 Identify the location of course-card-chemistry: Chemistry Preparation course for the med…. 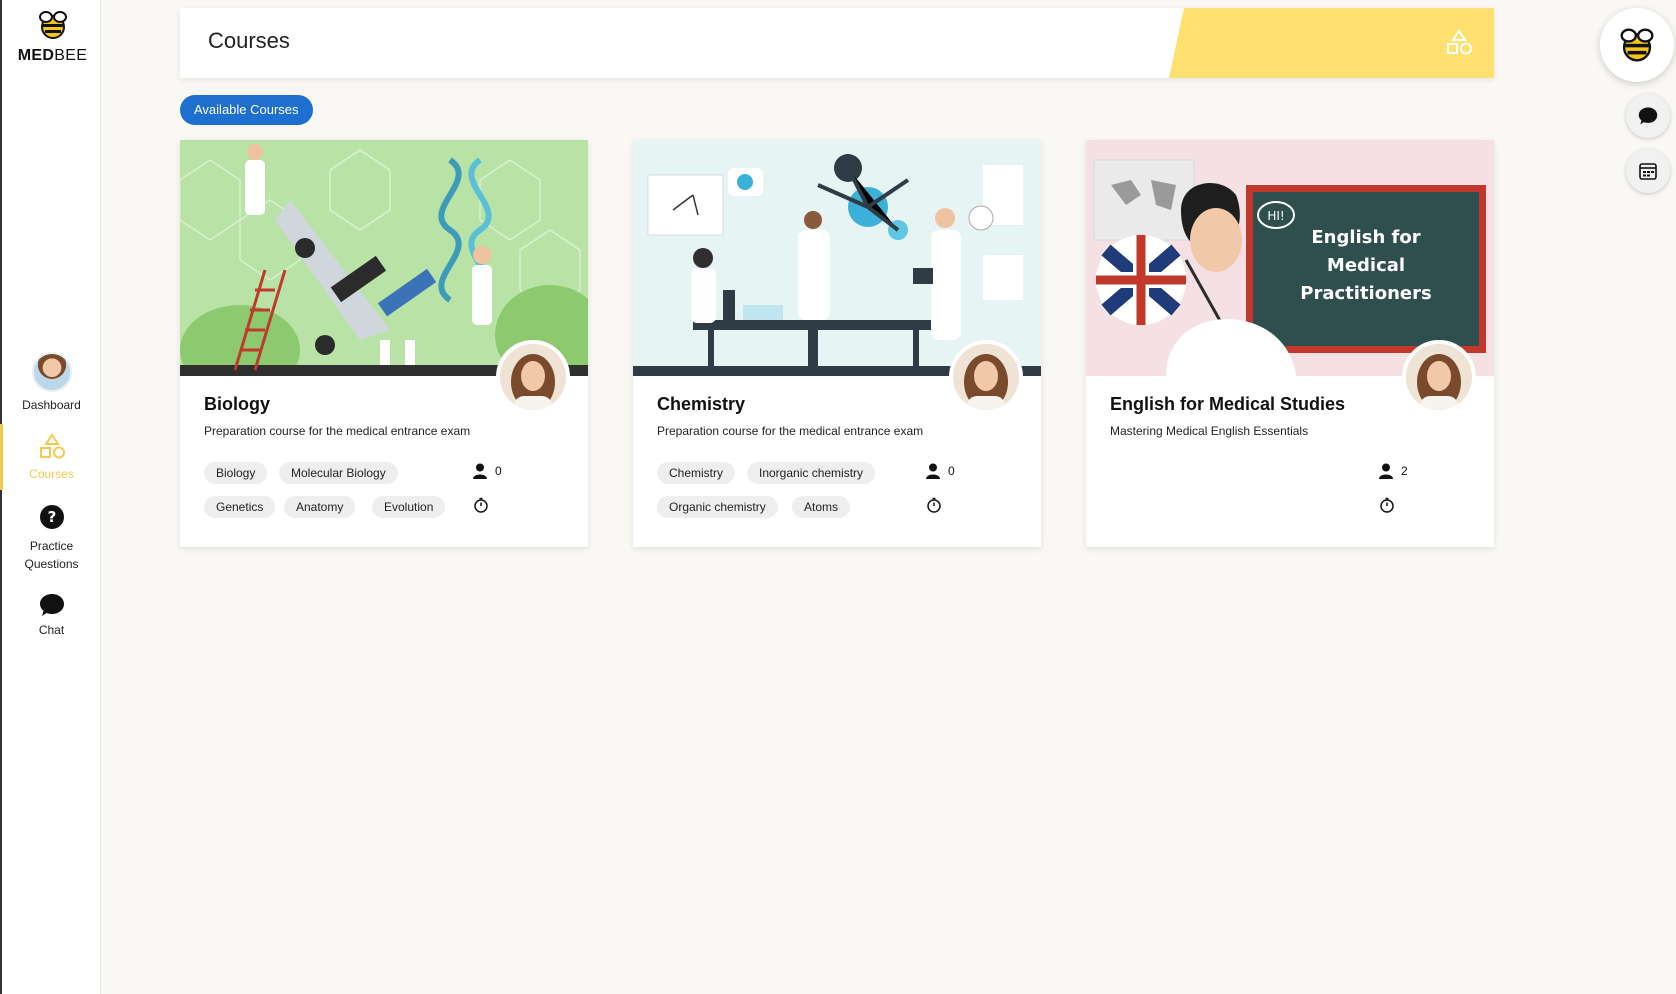
(837, 343).